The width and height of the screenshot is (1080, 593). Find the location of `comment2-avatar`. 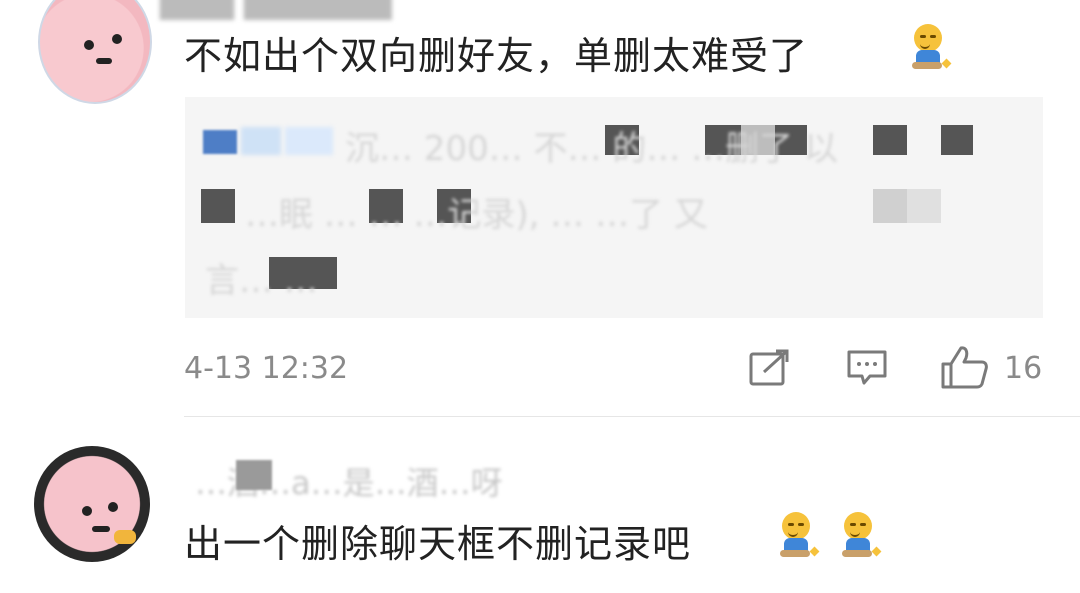

comment2-avatar is located at coordinates (92, 504).